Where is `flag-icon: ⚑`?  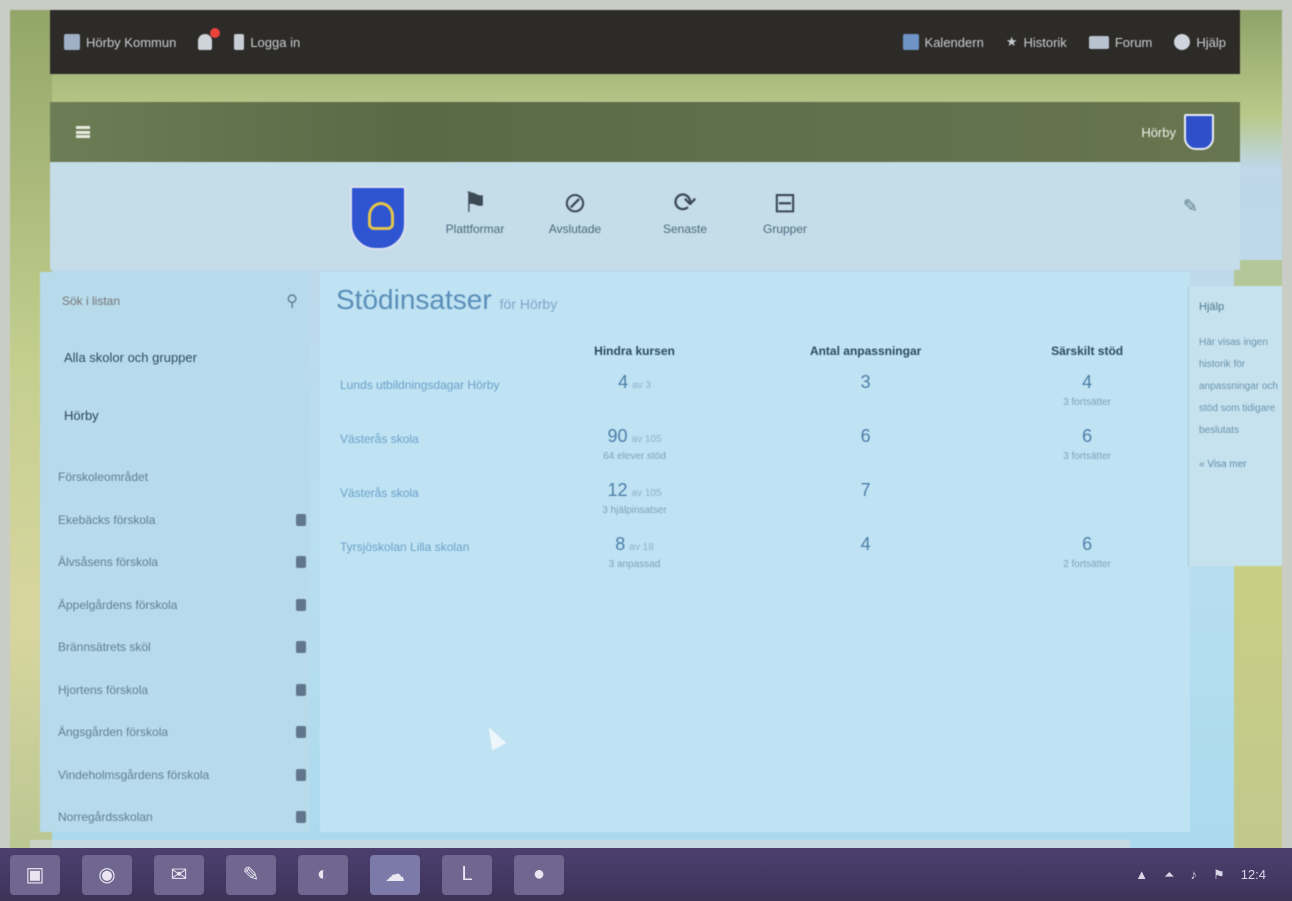 flag-icon: ⚑ is located at coordinates (475, 202).